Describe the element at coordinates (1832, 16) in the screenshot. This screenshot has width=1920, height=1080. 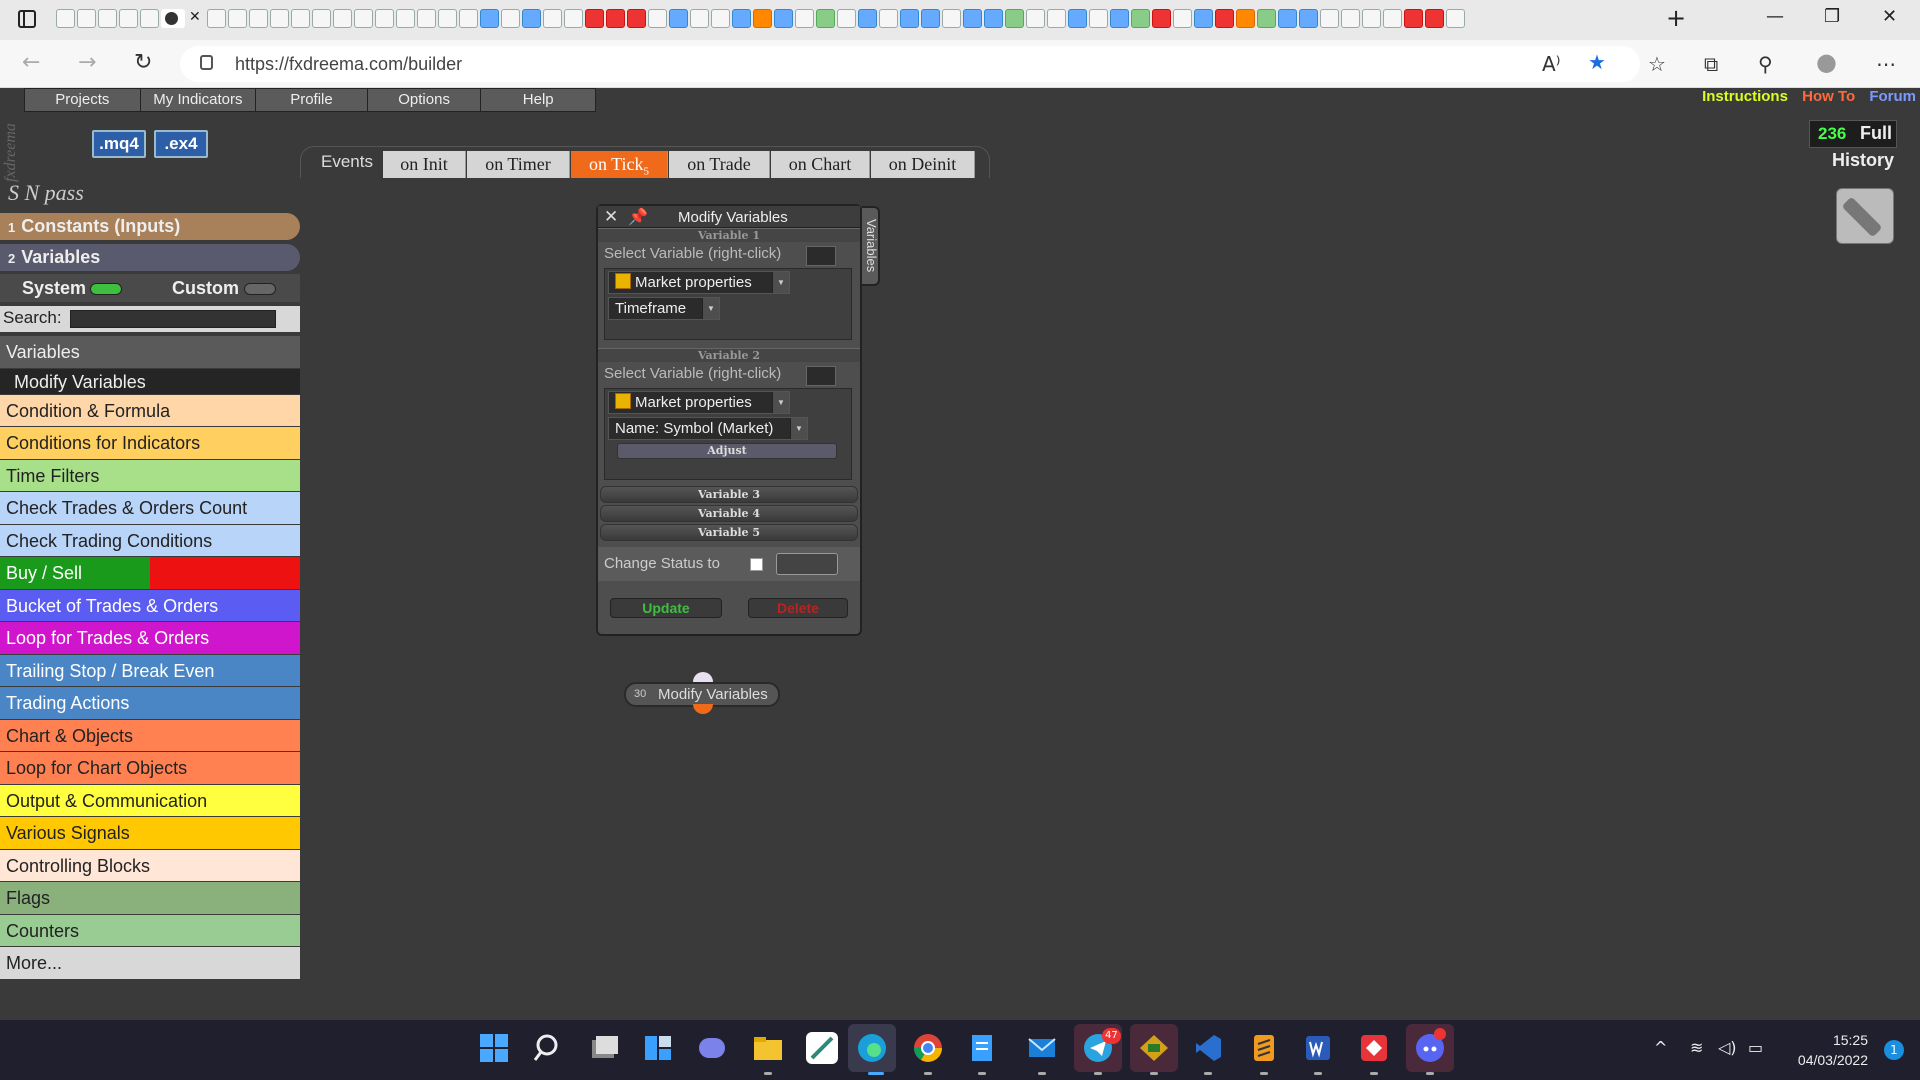
I see `restore-button: ❐` at that location.